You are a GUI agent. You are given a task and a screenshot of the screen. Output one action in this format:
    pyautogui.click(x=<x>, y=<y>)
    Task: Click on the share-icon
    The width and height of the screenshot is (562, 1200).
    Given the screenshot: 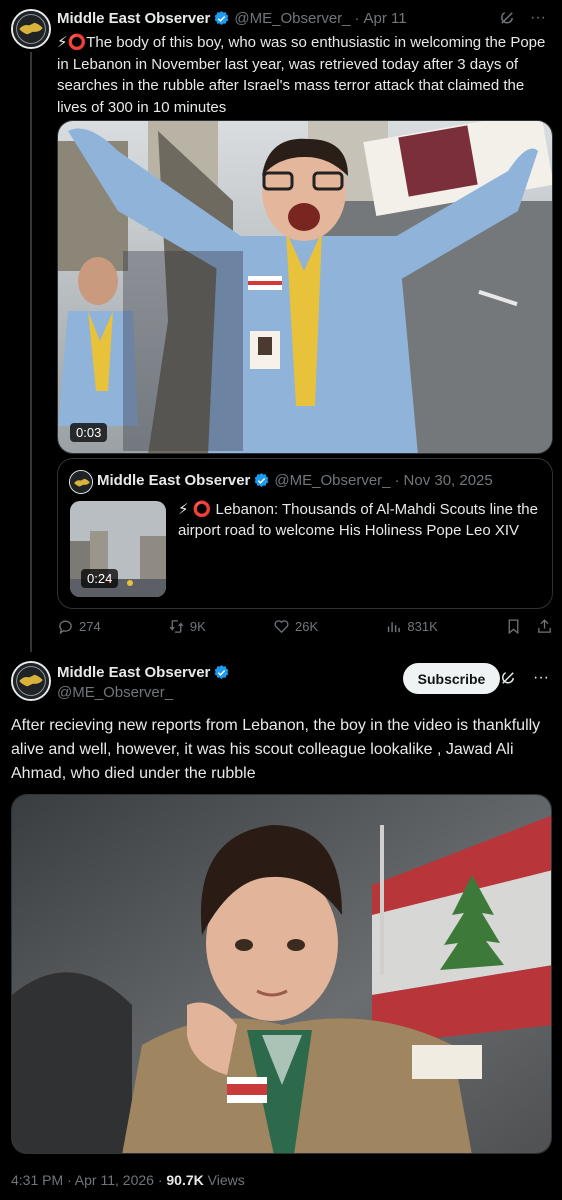 What is the action you would take?
    pyautogui.click(x=544, y=626)
    